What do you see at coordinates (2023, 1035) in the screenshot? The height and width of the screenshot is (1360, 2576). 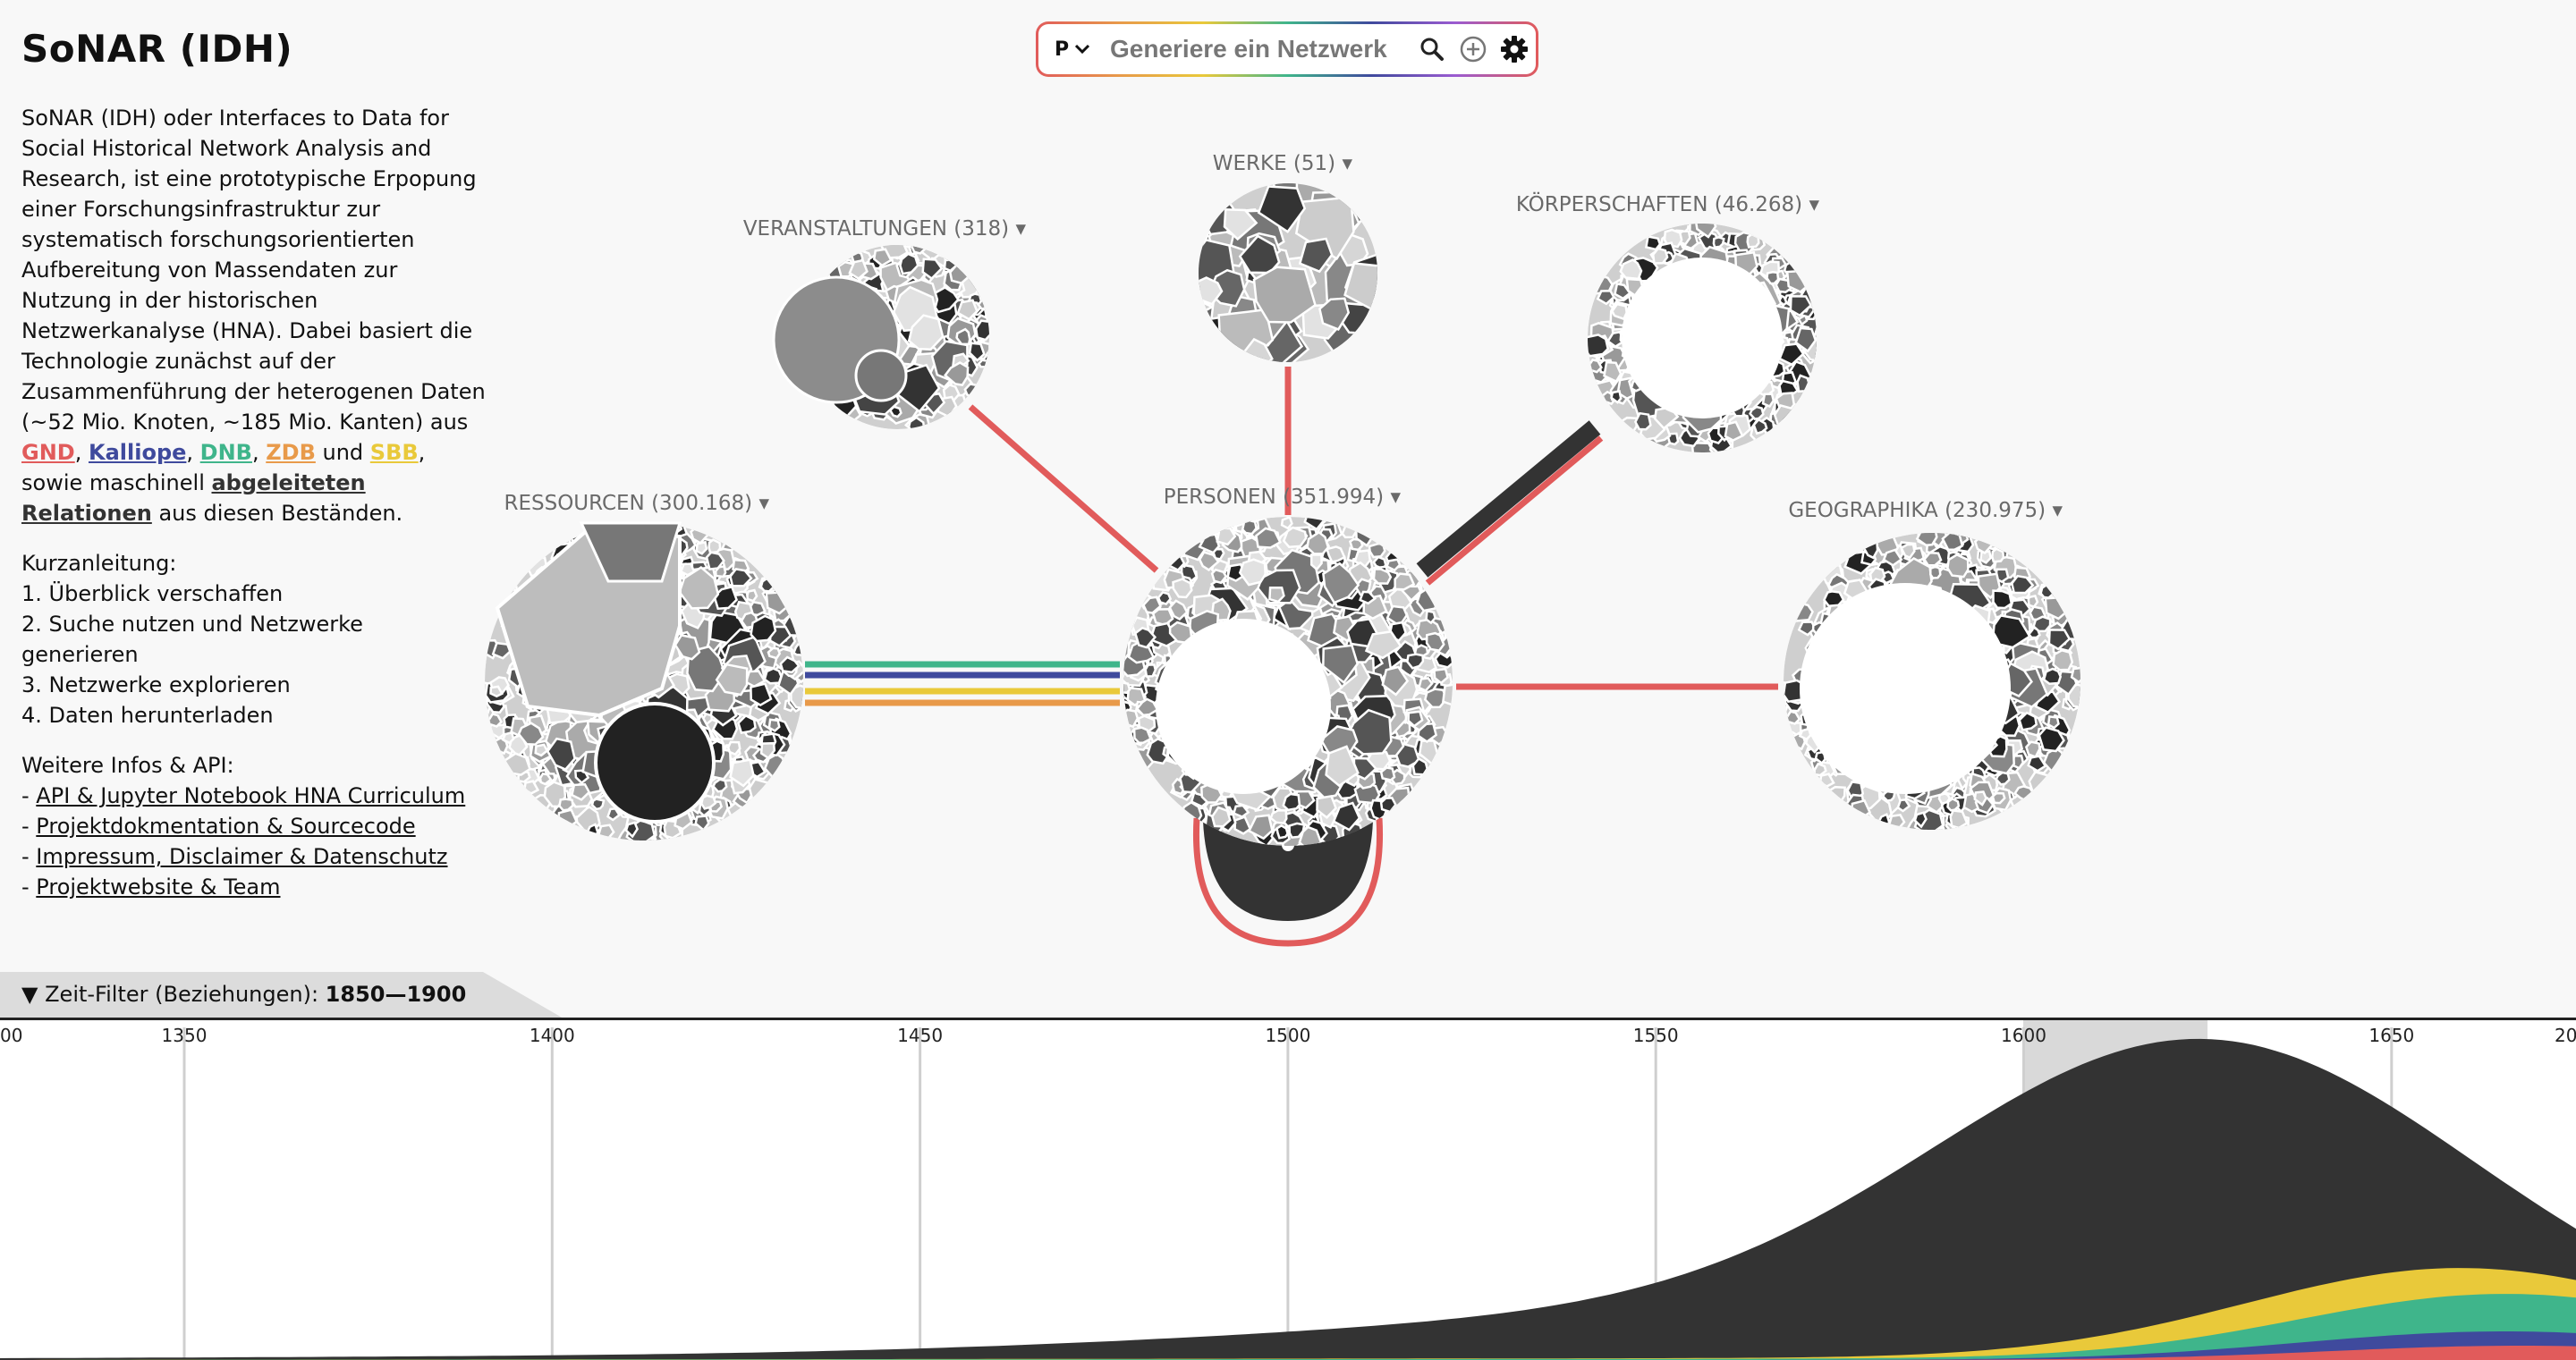 I see `tick-label: 1600` at bounding box center [2023, 1035].